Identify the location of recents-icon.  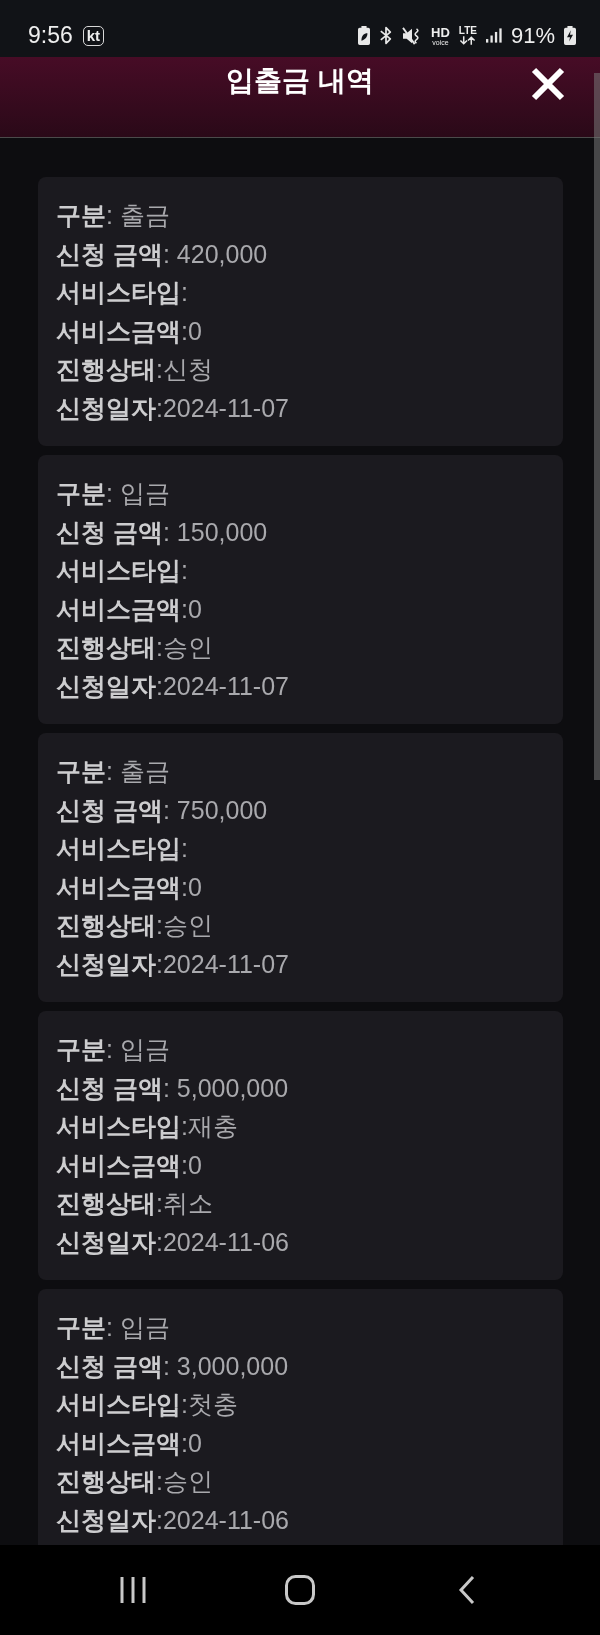
(133, 1590).